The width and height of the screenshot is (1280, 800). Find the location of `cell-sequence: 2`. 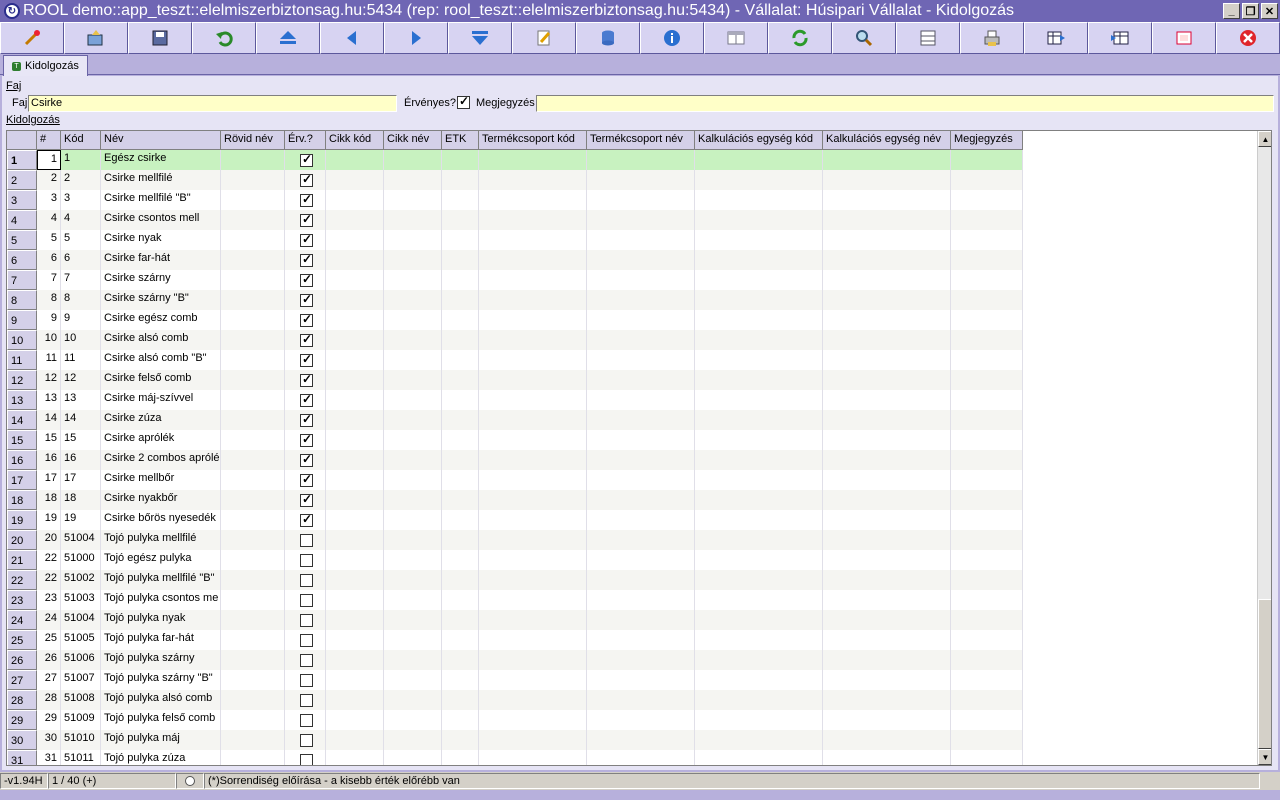

cell-sequence: 2 is located at coordinates (49, 180).